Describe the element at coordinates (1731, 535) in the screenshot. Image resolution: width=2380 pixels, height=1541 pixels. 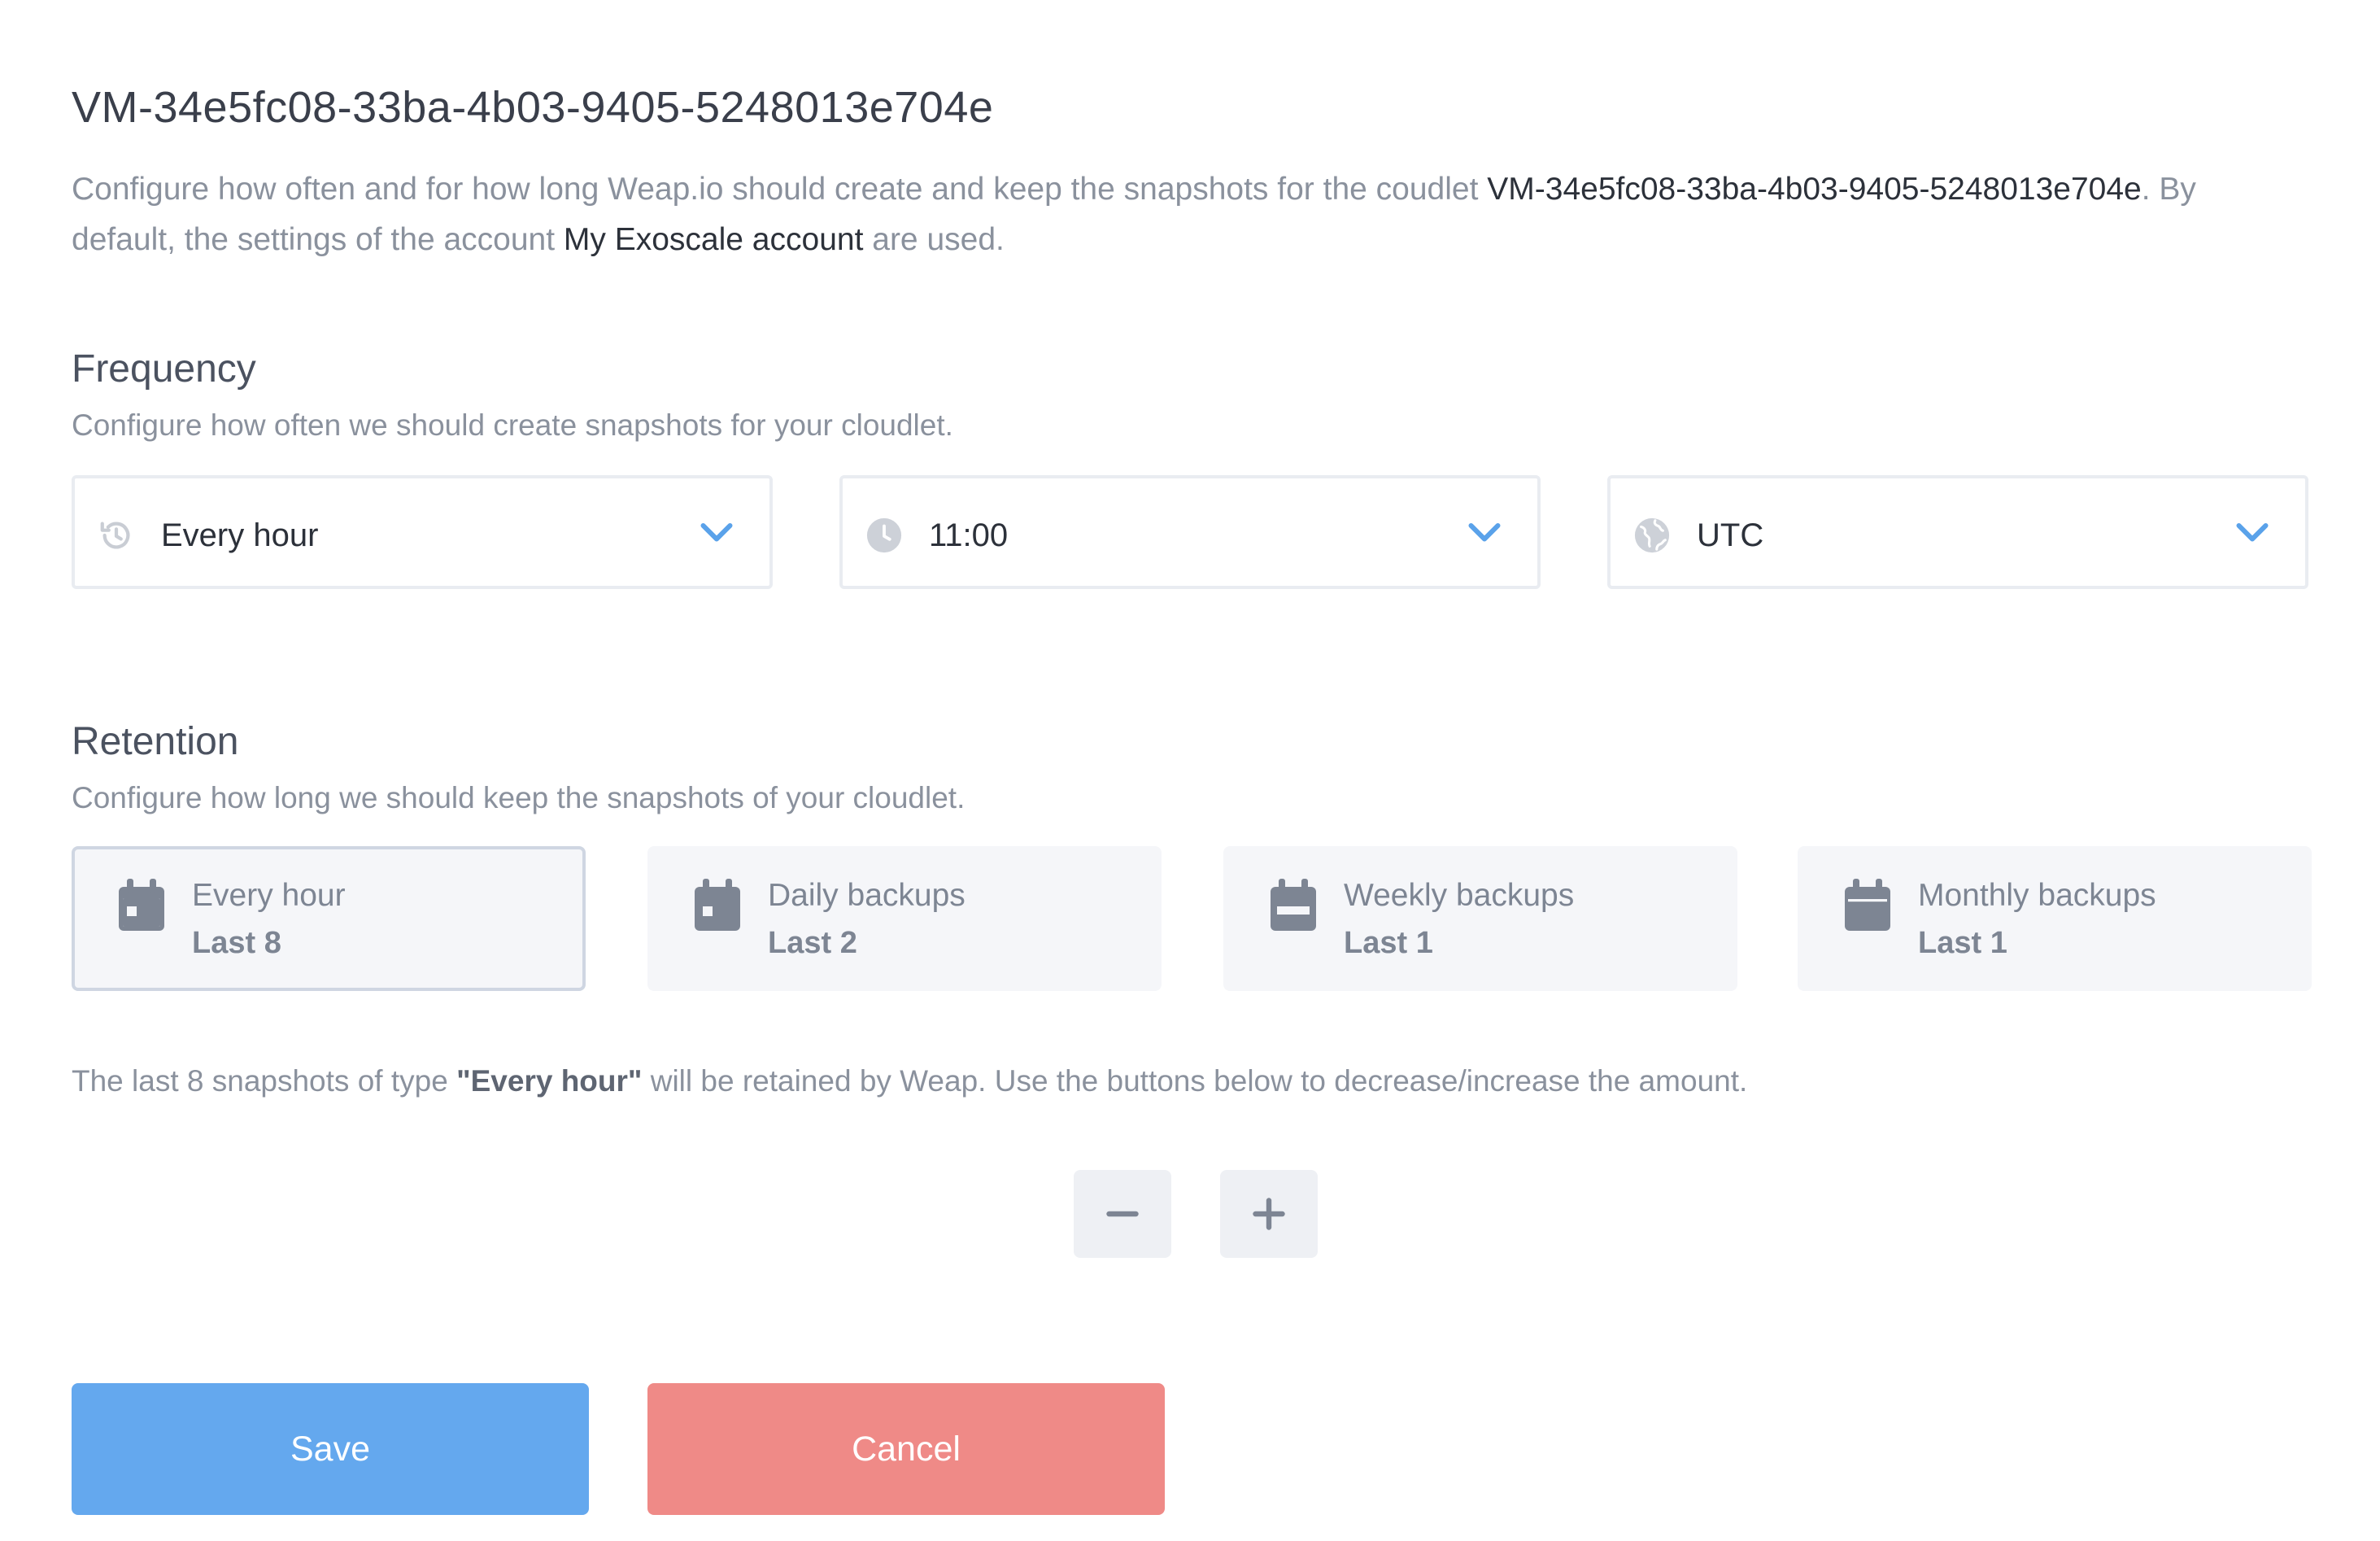
I see `timezone-value: UTC` at that location.